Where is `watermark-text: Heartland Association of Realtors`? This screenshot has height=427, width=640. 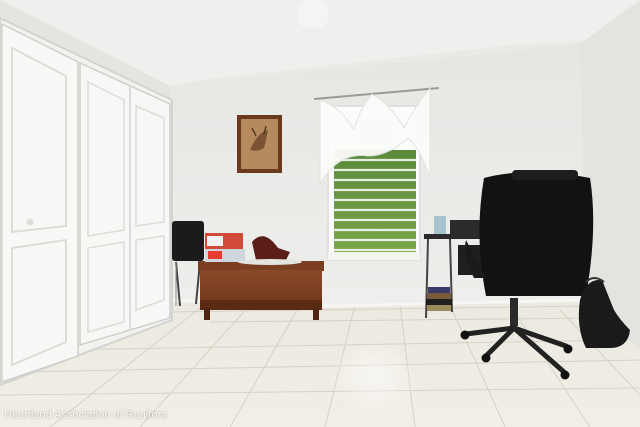
watermark-text: Heartland Association of Realtors is located at coordinates (85, 415).